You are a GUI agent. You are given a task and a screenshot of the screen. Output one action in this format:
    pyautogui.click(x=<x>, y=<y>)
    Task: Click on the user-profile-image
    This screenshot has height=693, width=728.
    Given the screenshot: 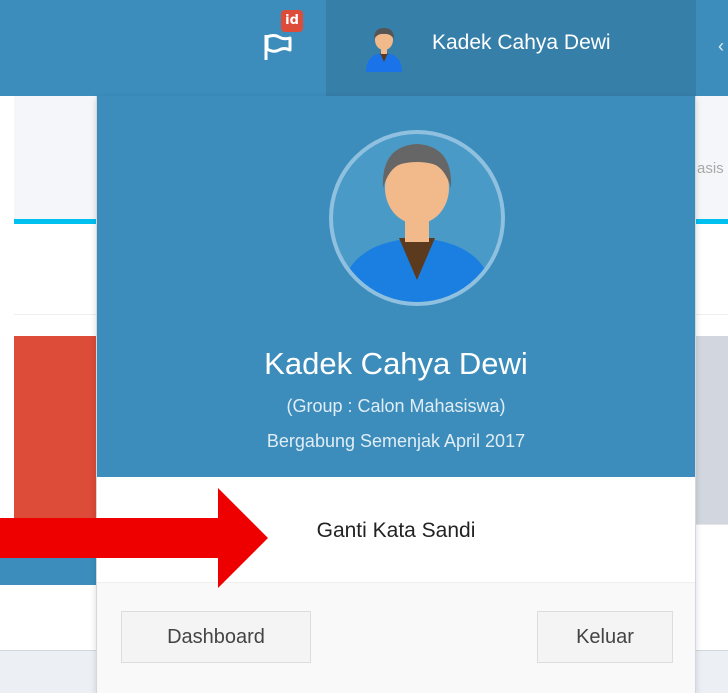 What is the action you would take?
    pyautogui.click(x=417, y=218)
    